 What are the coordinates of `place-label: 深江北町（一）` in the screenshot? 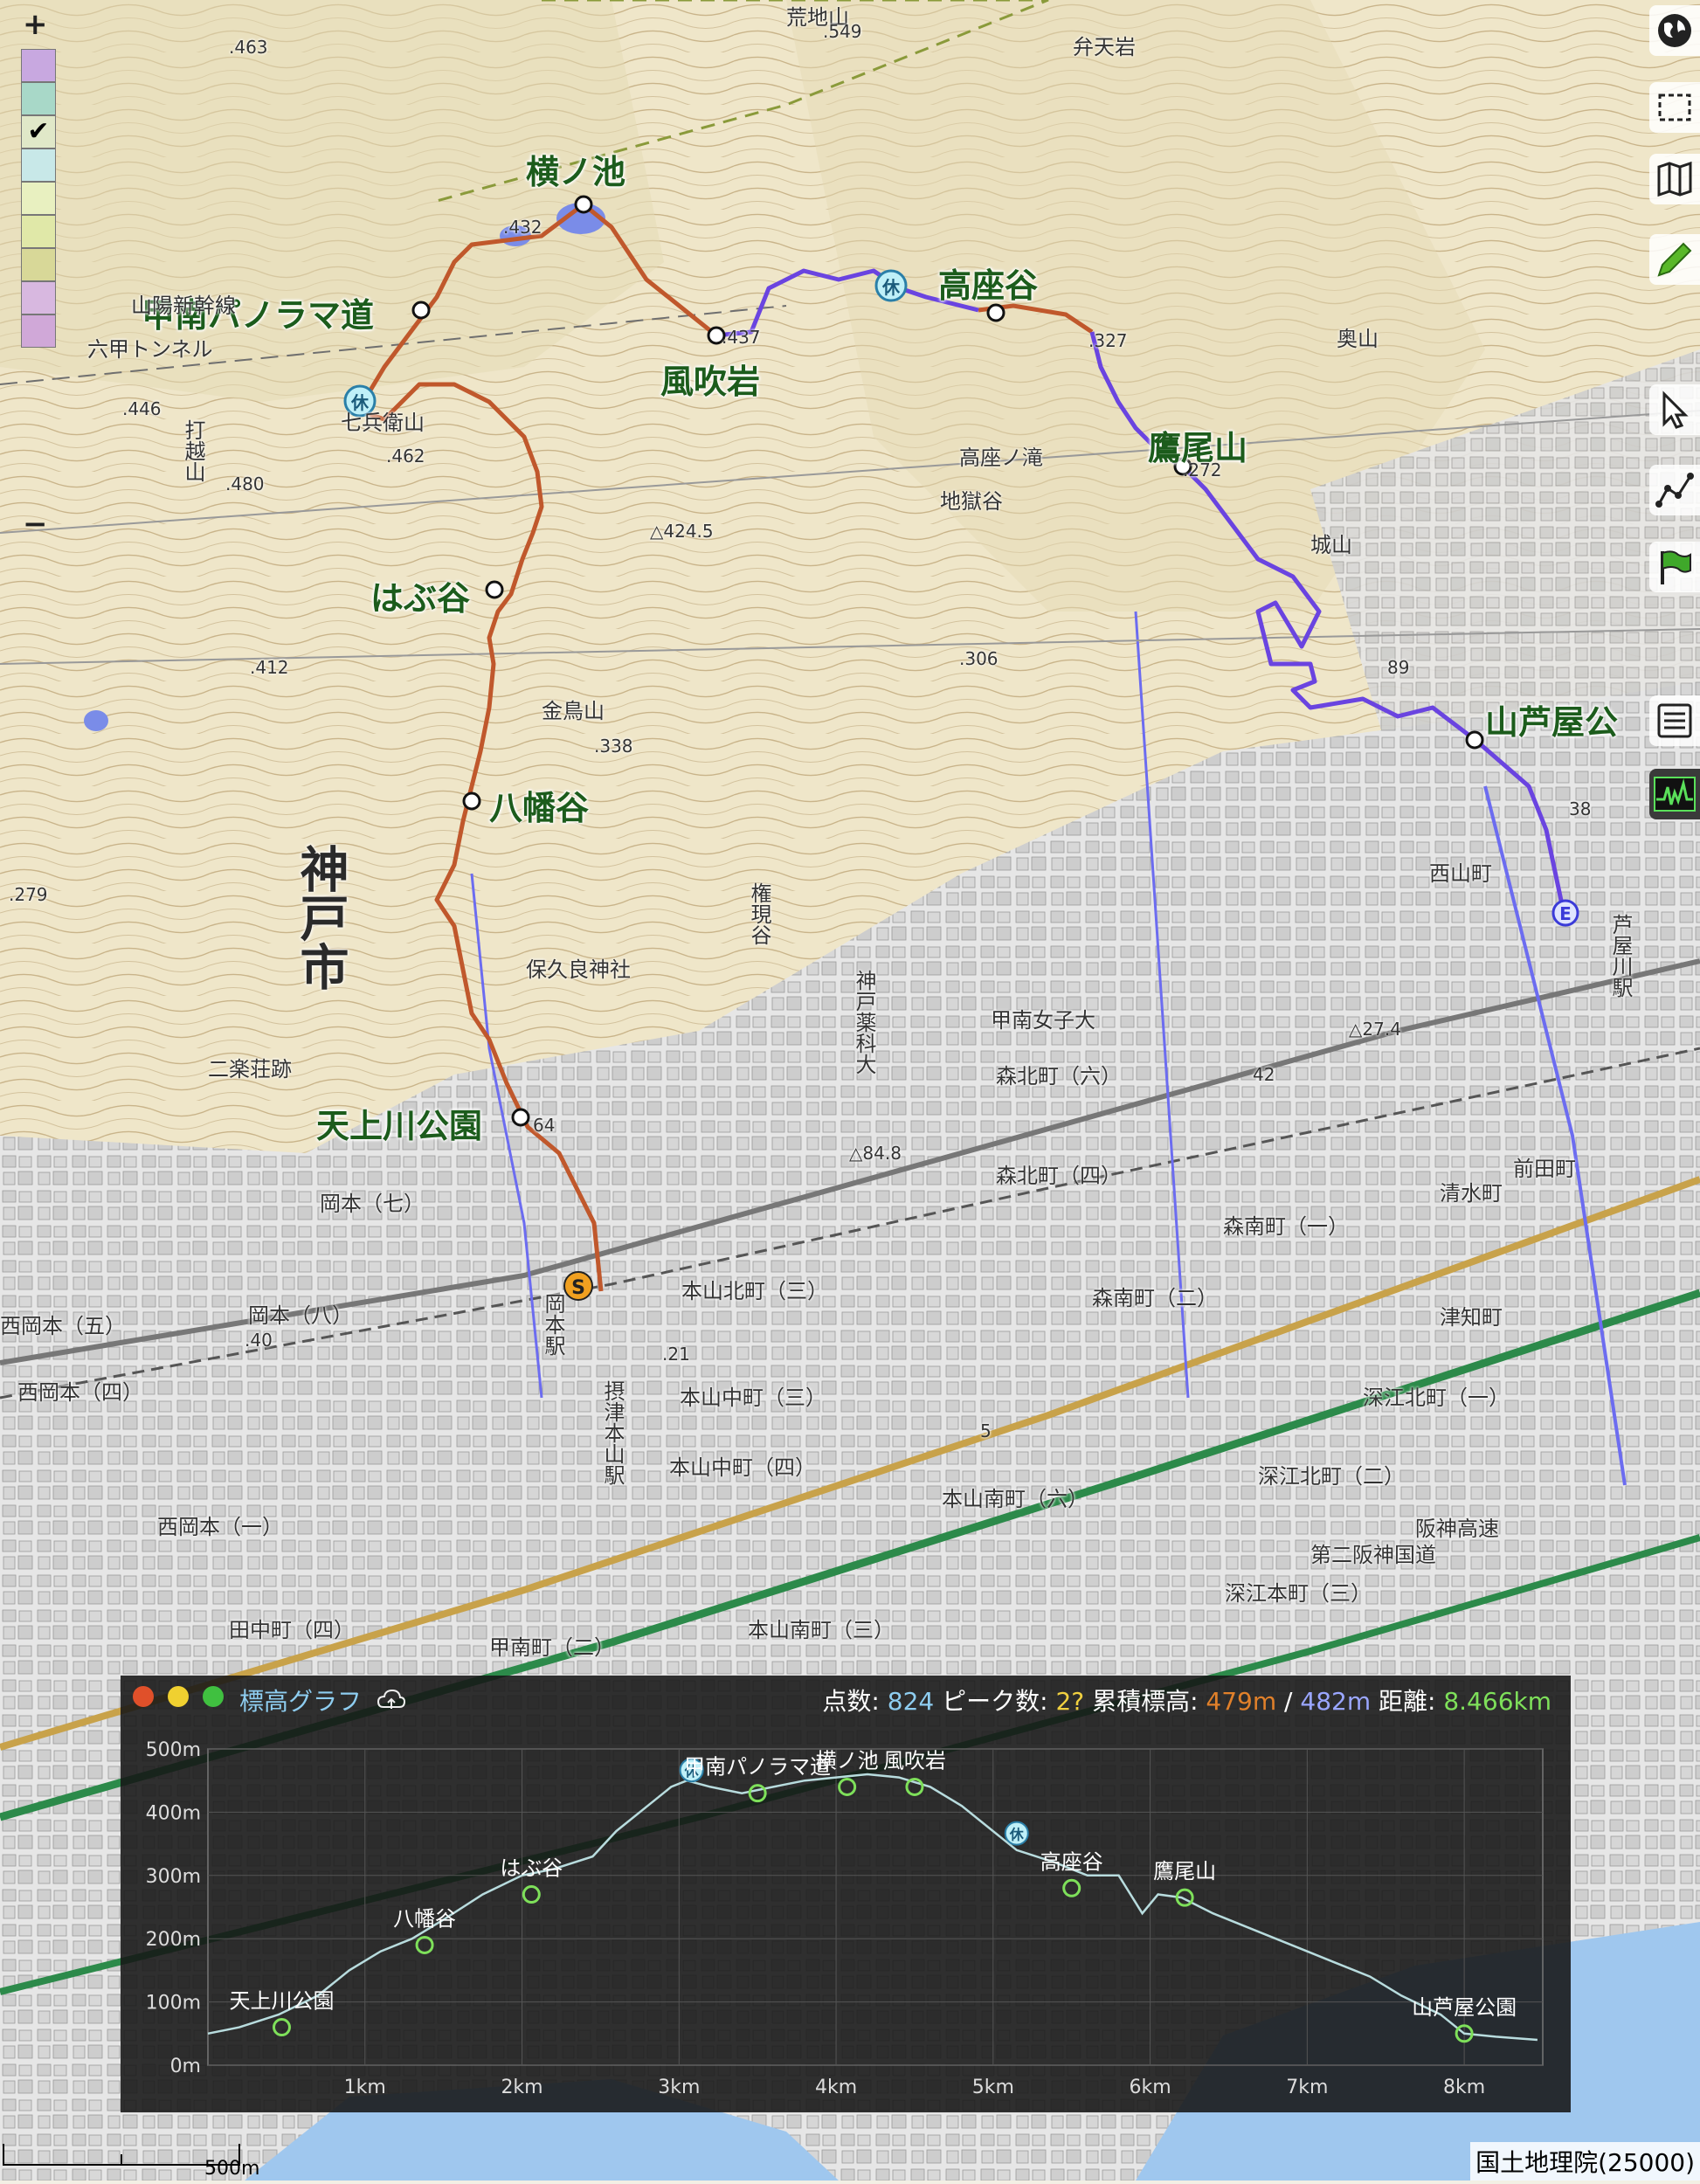 It's located at (1436, 1398).